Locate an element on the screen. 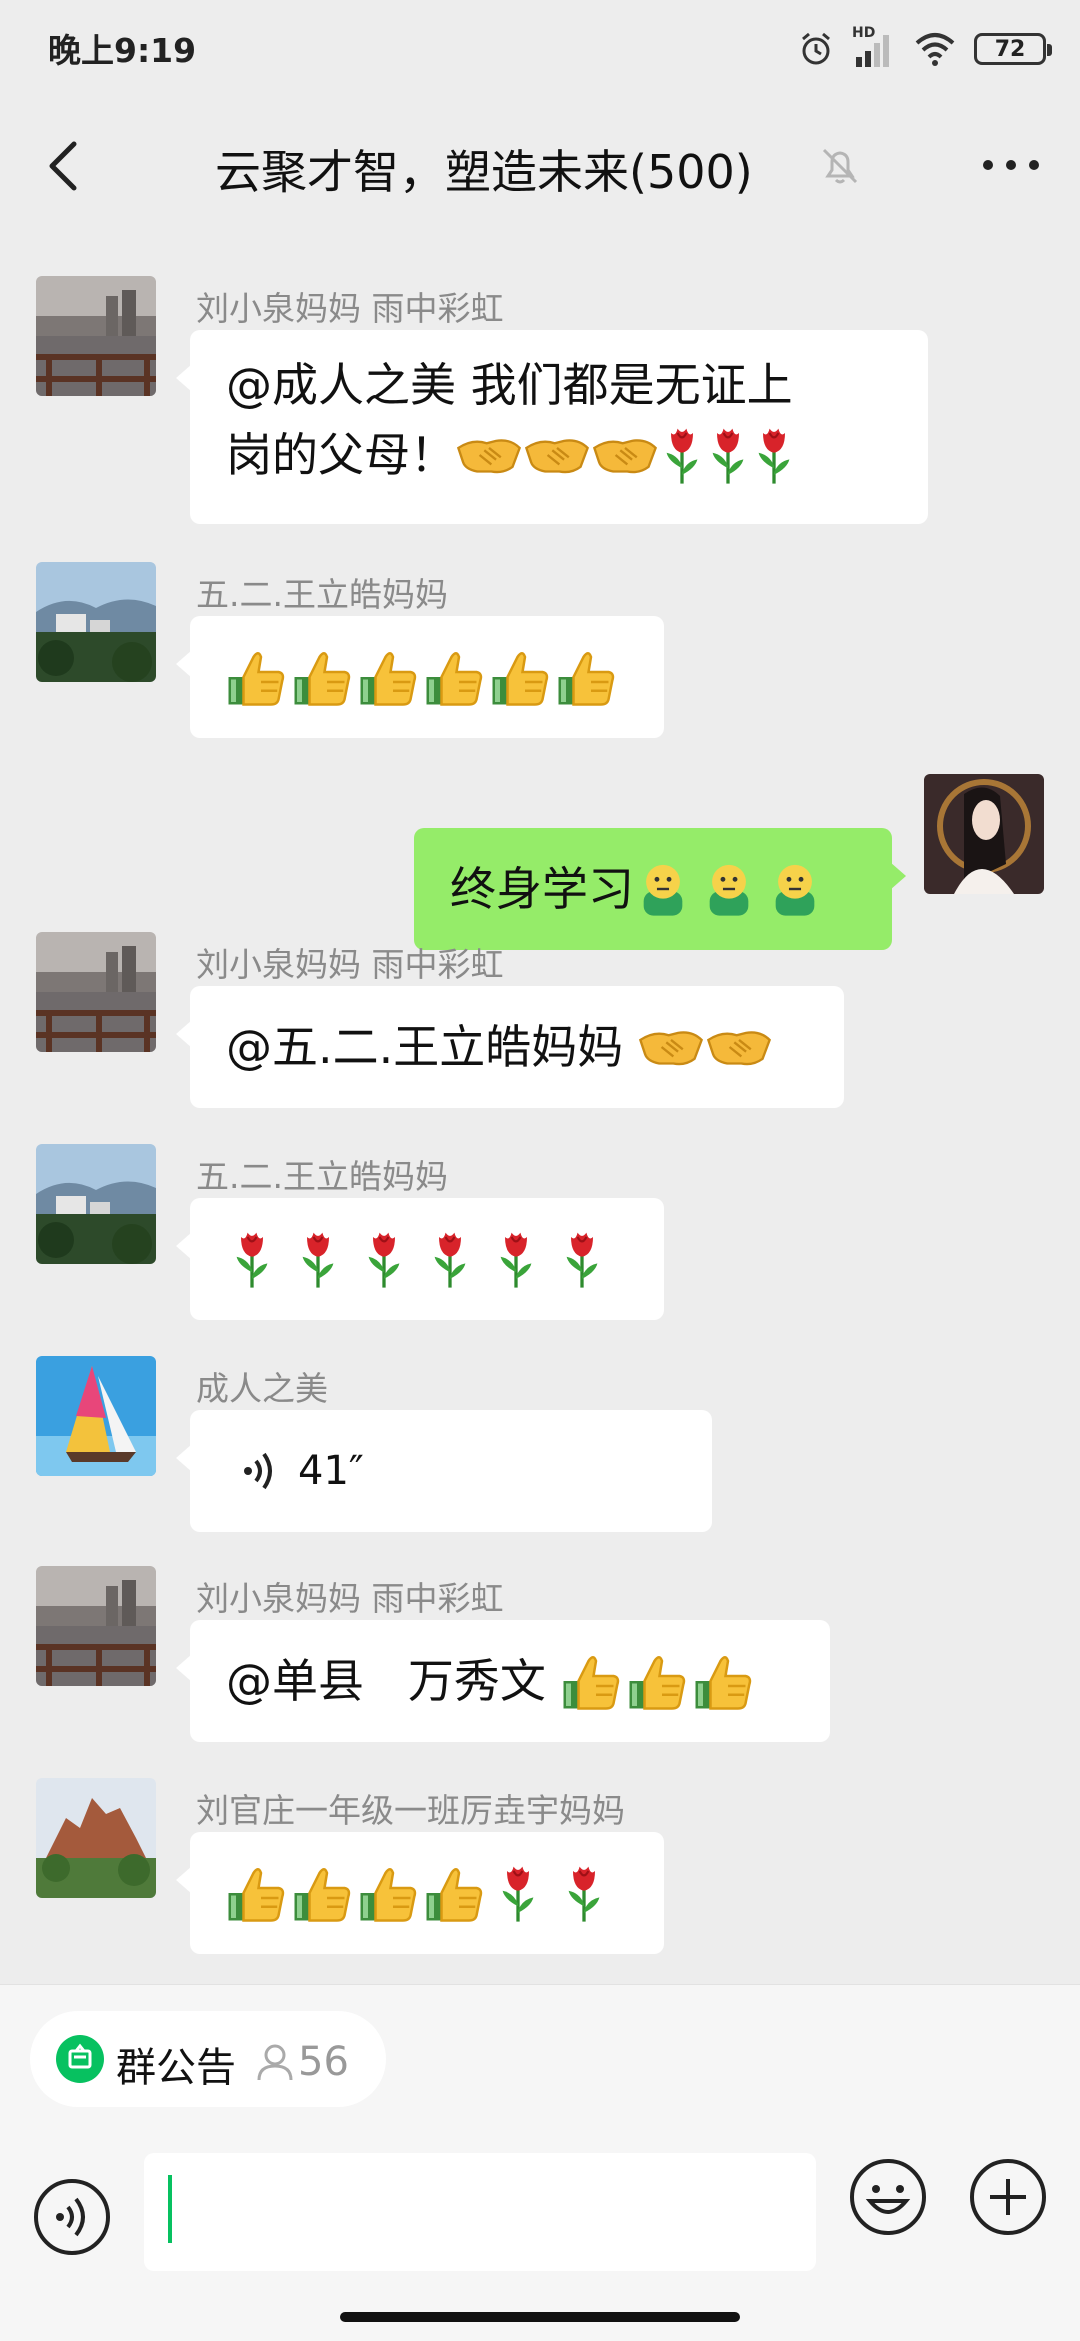  member-count-group: 56 is located at coordinates (302, 2062).